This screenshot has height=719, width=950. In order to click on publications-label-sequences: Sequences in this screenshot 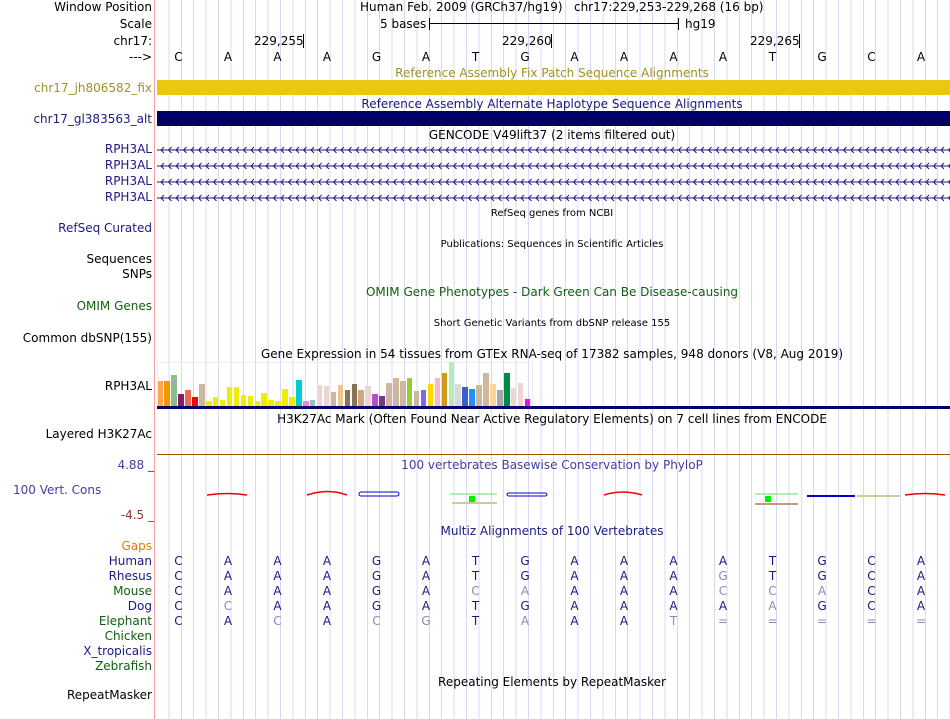, I will do `click(119, 259)`.